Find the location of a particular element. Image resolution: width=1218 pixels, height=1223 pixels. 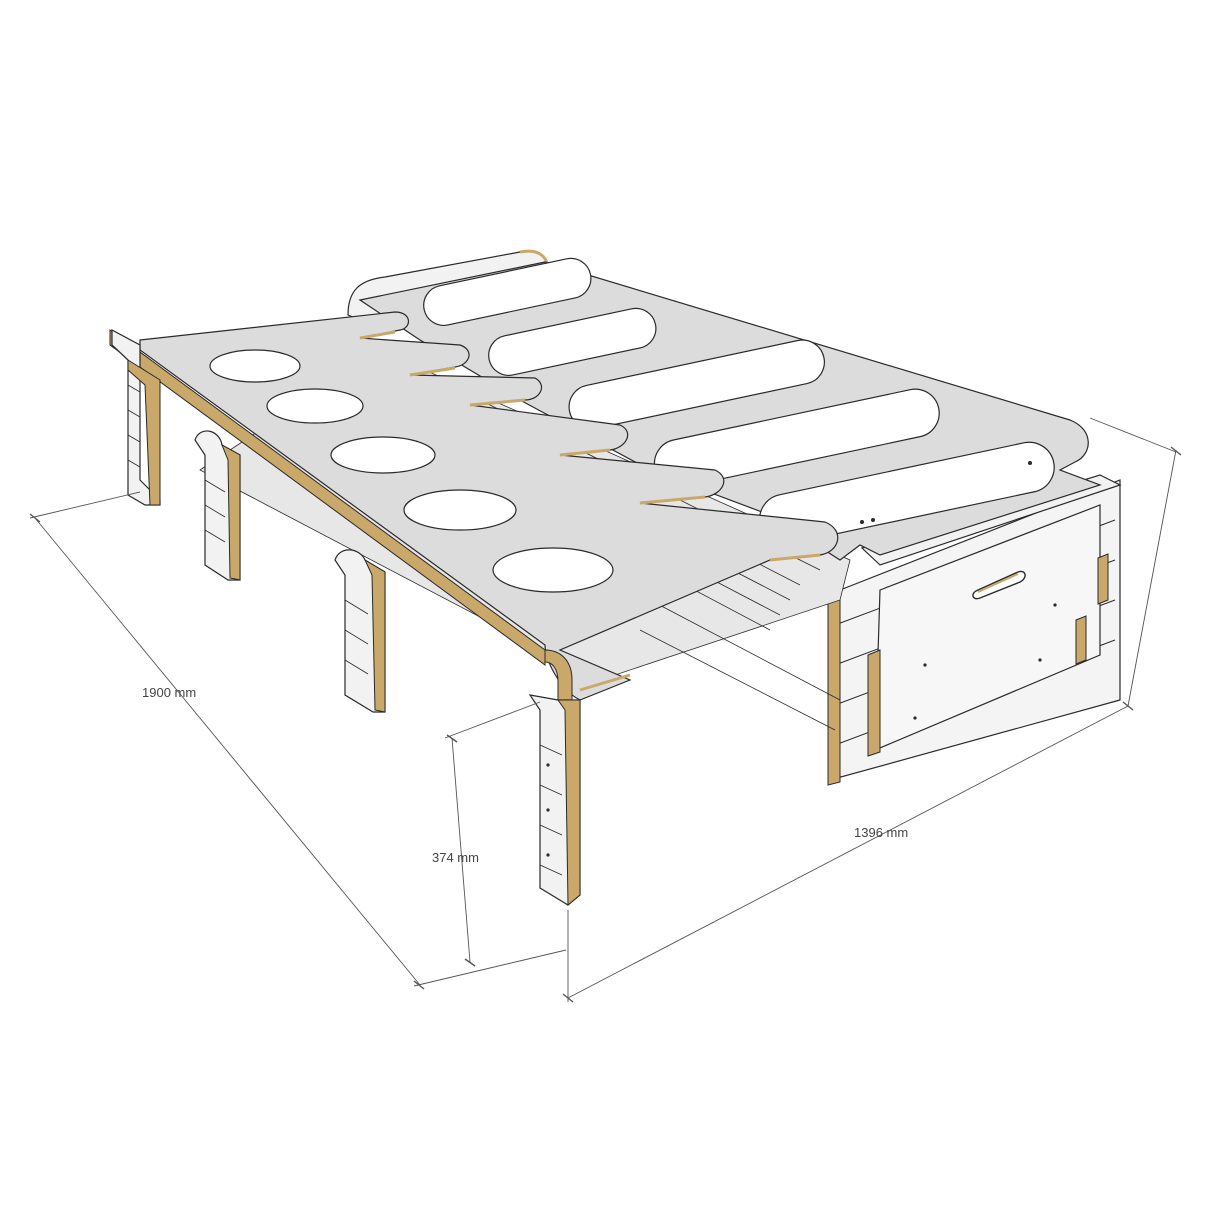

dimension-width-label: 1396 mm is located at coordinates (881, 832).